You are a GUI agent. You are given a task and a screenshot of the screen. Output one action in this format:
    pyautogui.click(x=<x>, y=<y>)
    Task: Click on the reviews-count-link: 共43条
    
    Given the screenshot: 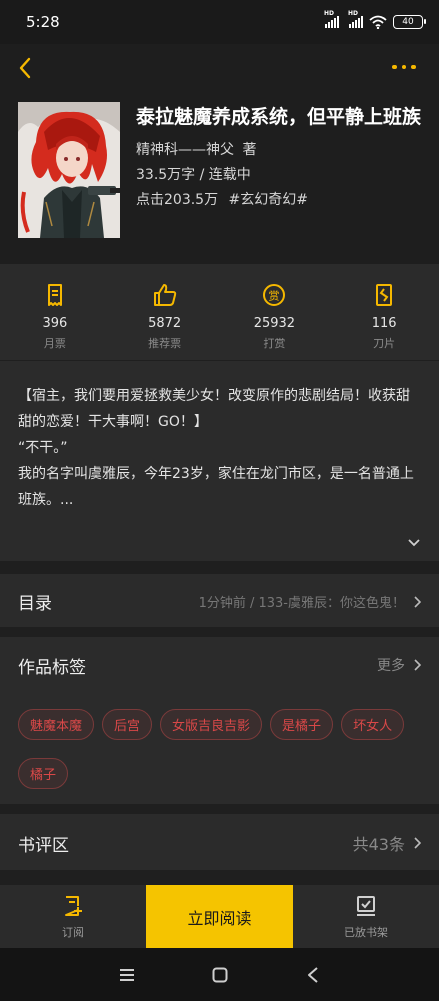 What is the action you would take?
    pyautogui.click(x=387, y=843)
    